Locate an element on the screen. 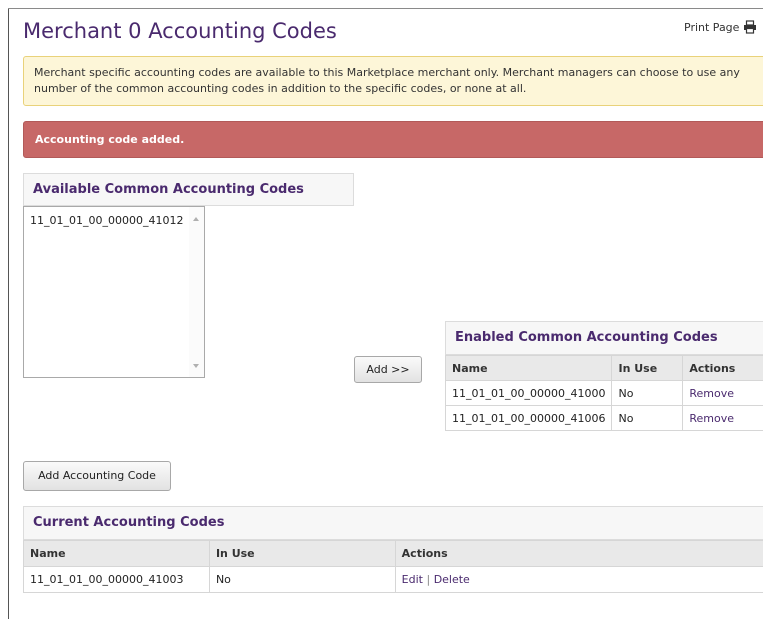 The height and width of the screenshot is (619, 763). page-frame-left is located at coordinates (8, 313).